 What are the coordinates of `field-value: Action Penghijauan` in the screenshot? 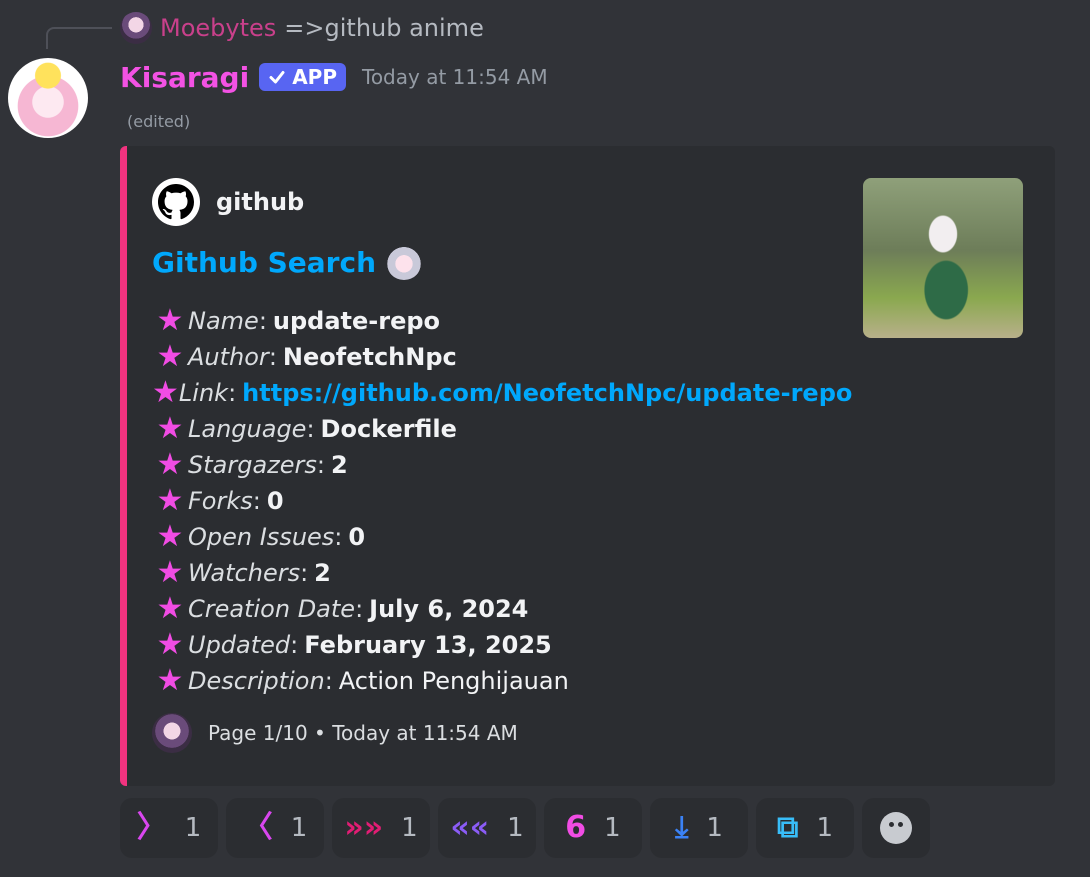 It's located at (453, 681).